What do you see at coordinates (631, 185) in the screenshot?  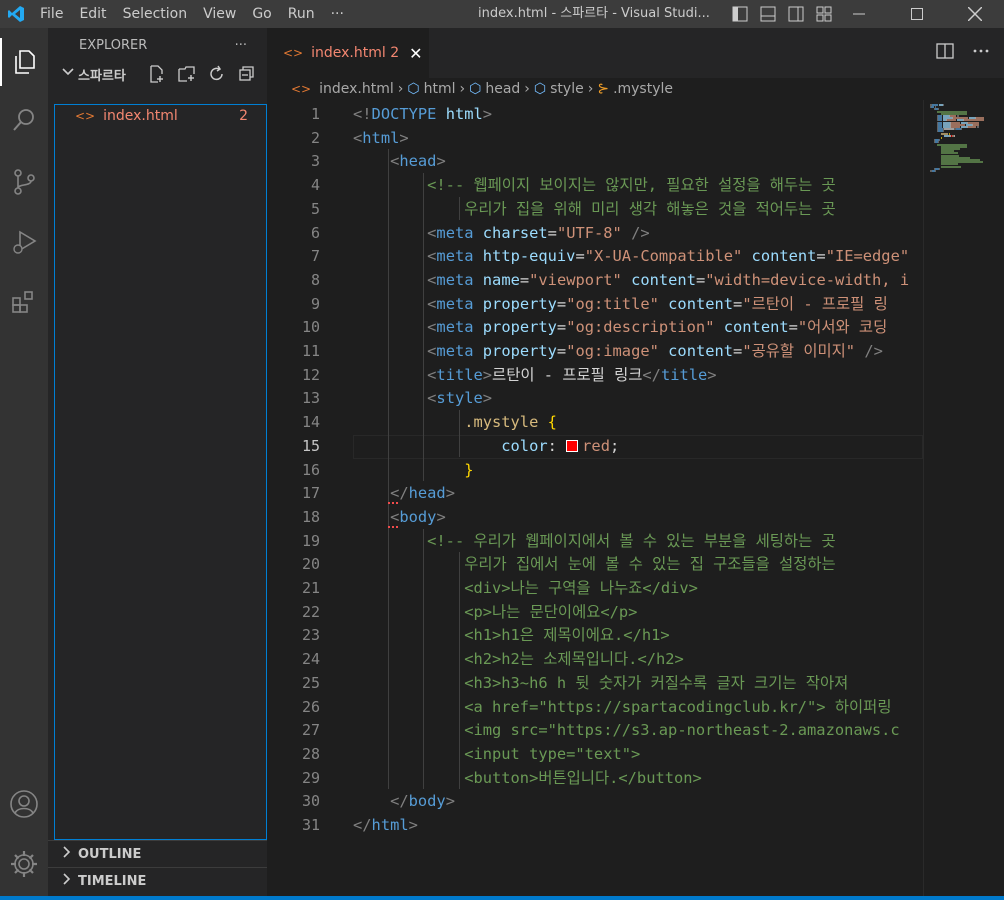 I see `code-line: <!-- 웹페이지 보이지는 않지만, 필요한 설정을 해두는 곳` at bounding box center [631, 185].